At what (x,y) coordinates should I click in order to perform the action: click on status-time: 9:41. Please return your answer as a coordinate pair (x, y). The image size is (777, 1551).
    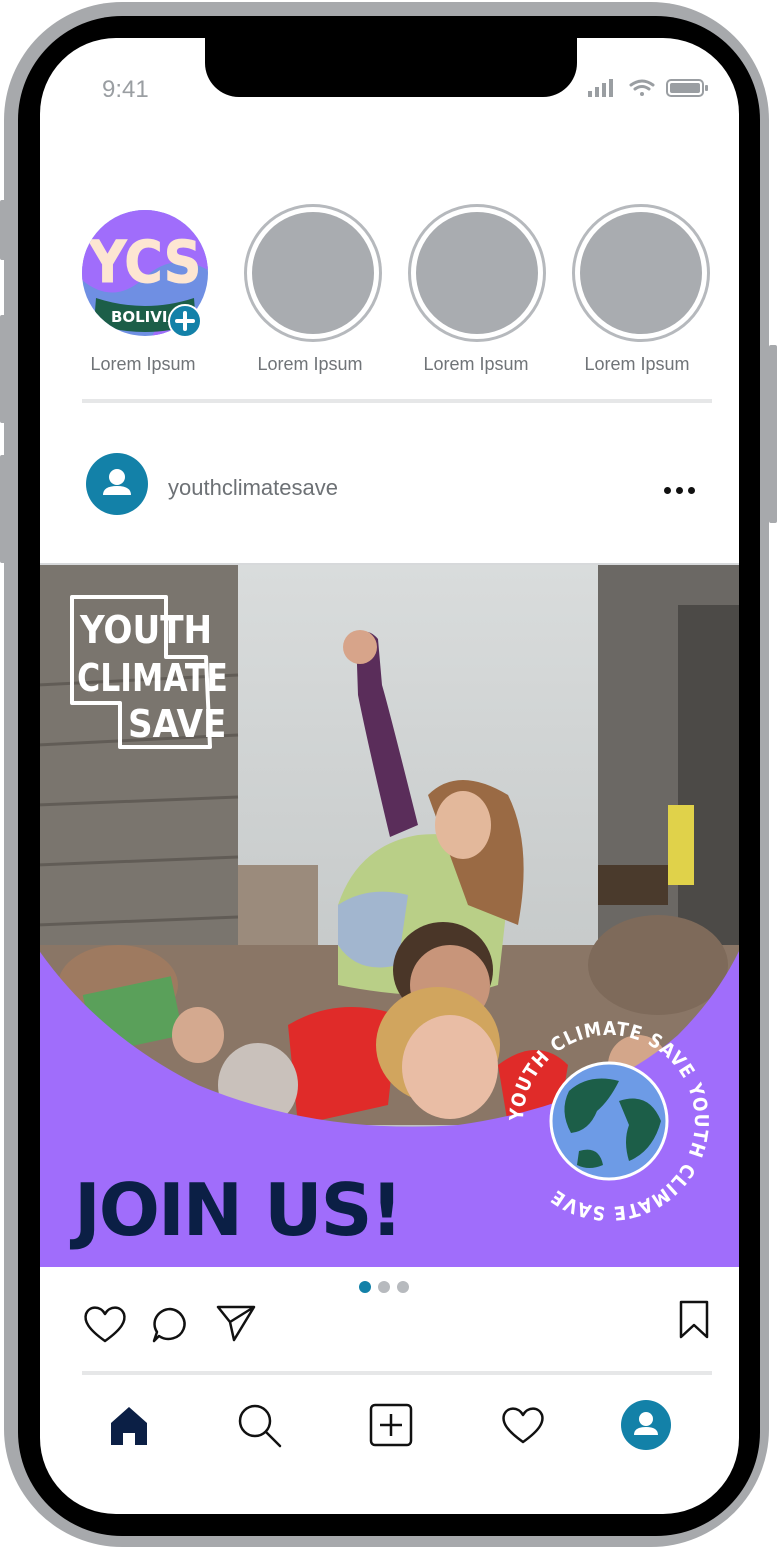
    Looking at the image, I should click on (125, 89).